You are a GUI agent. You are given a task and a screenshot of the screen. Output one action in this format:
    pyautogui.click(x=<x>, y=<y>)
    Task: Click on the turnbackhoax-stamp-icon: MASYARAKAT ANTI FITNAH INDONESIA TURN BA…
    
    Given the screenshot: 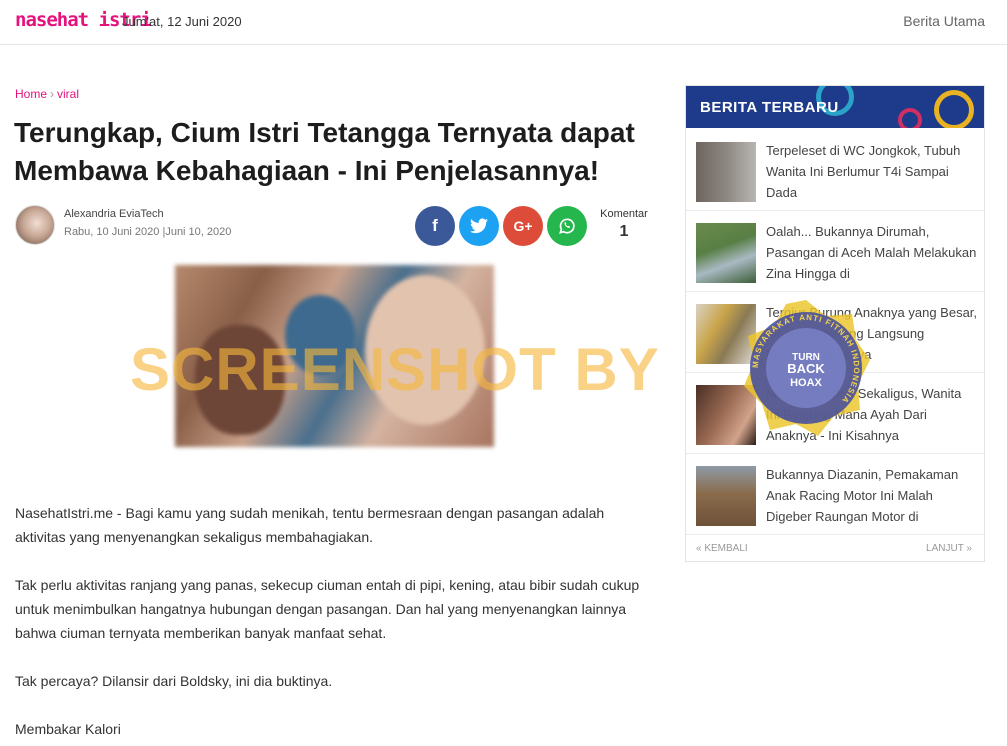 What is the action you would take?
    pyautogui.click(x=807, y=368)
    